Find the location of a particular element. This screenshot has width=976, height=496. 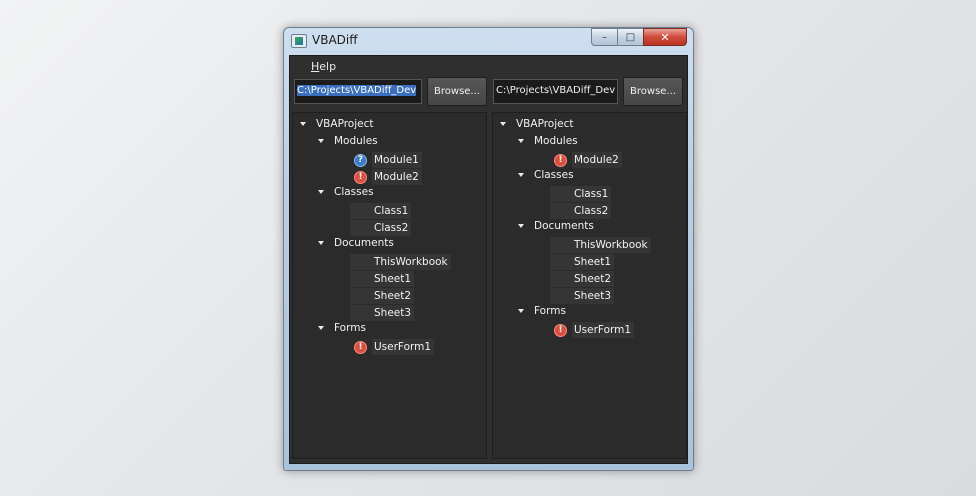

caption-buttons: – □ ✕ is located at coordinates (639, 37).